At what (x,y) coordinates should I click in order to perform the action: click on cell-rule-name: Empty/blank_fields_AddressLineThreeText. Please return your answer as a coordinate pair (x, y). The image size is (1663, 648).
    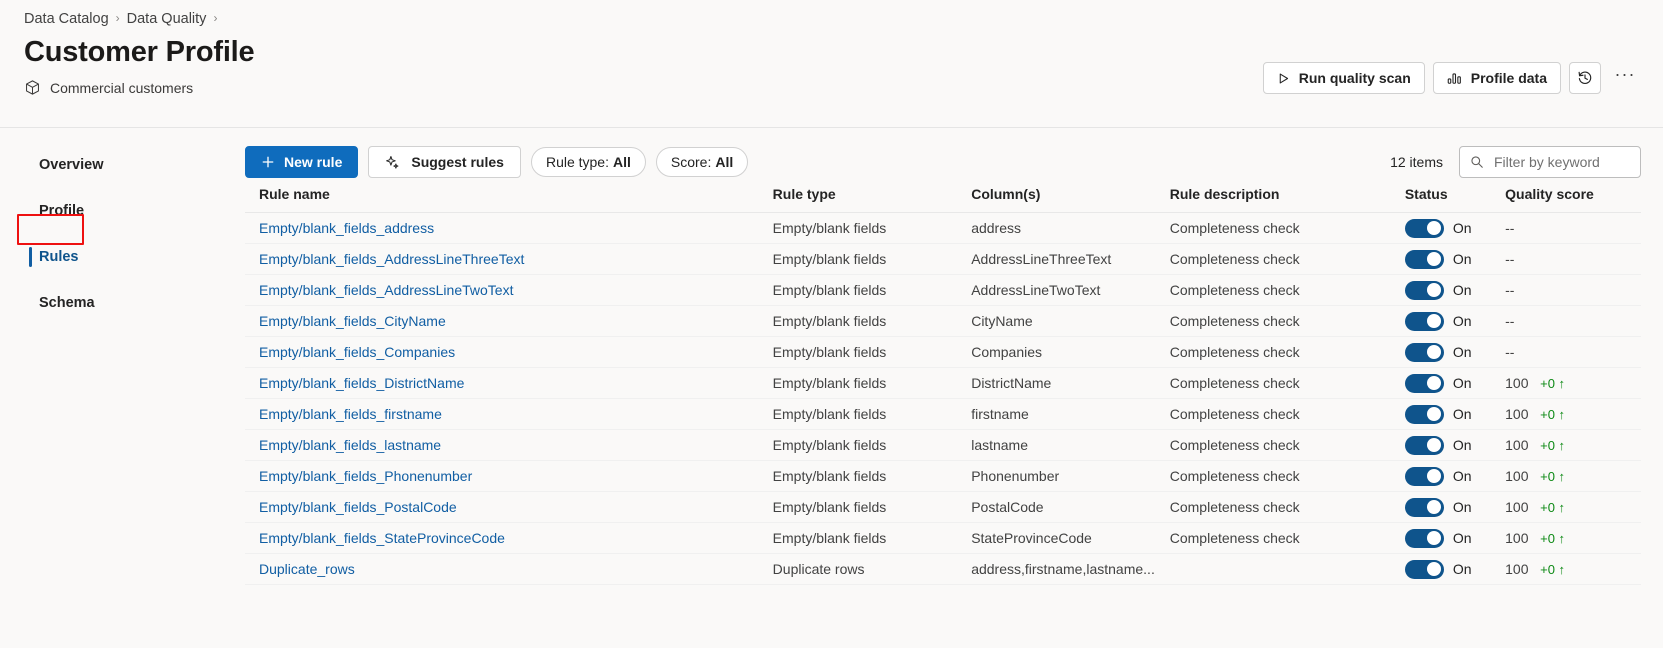
    Looking at the image, I should click on (509, 259).